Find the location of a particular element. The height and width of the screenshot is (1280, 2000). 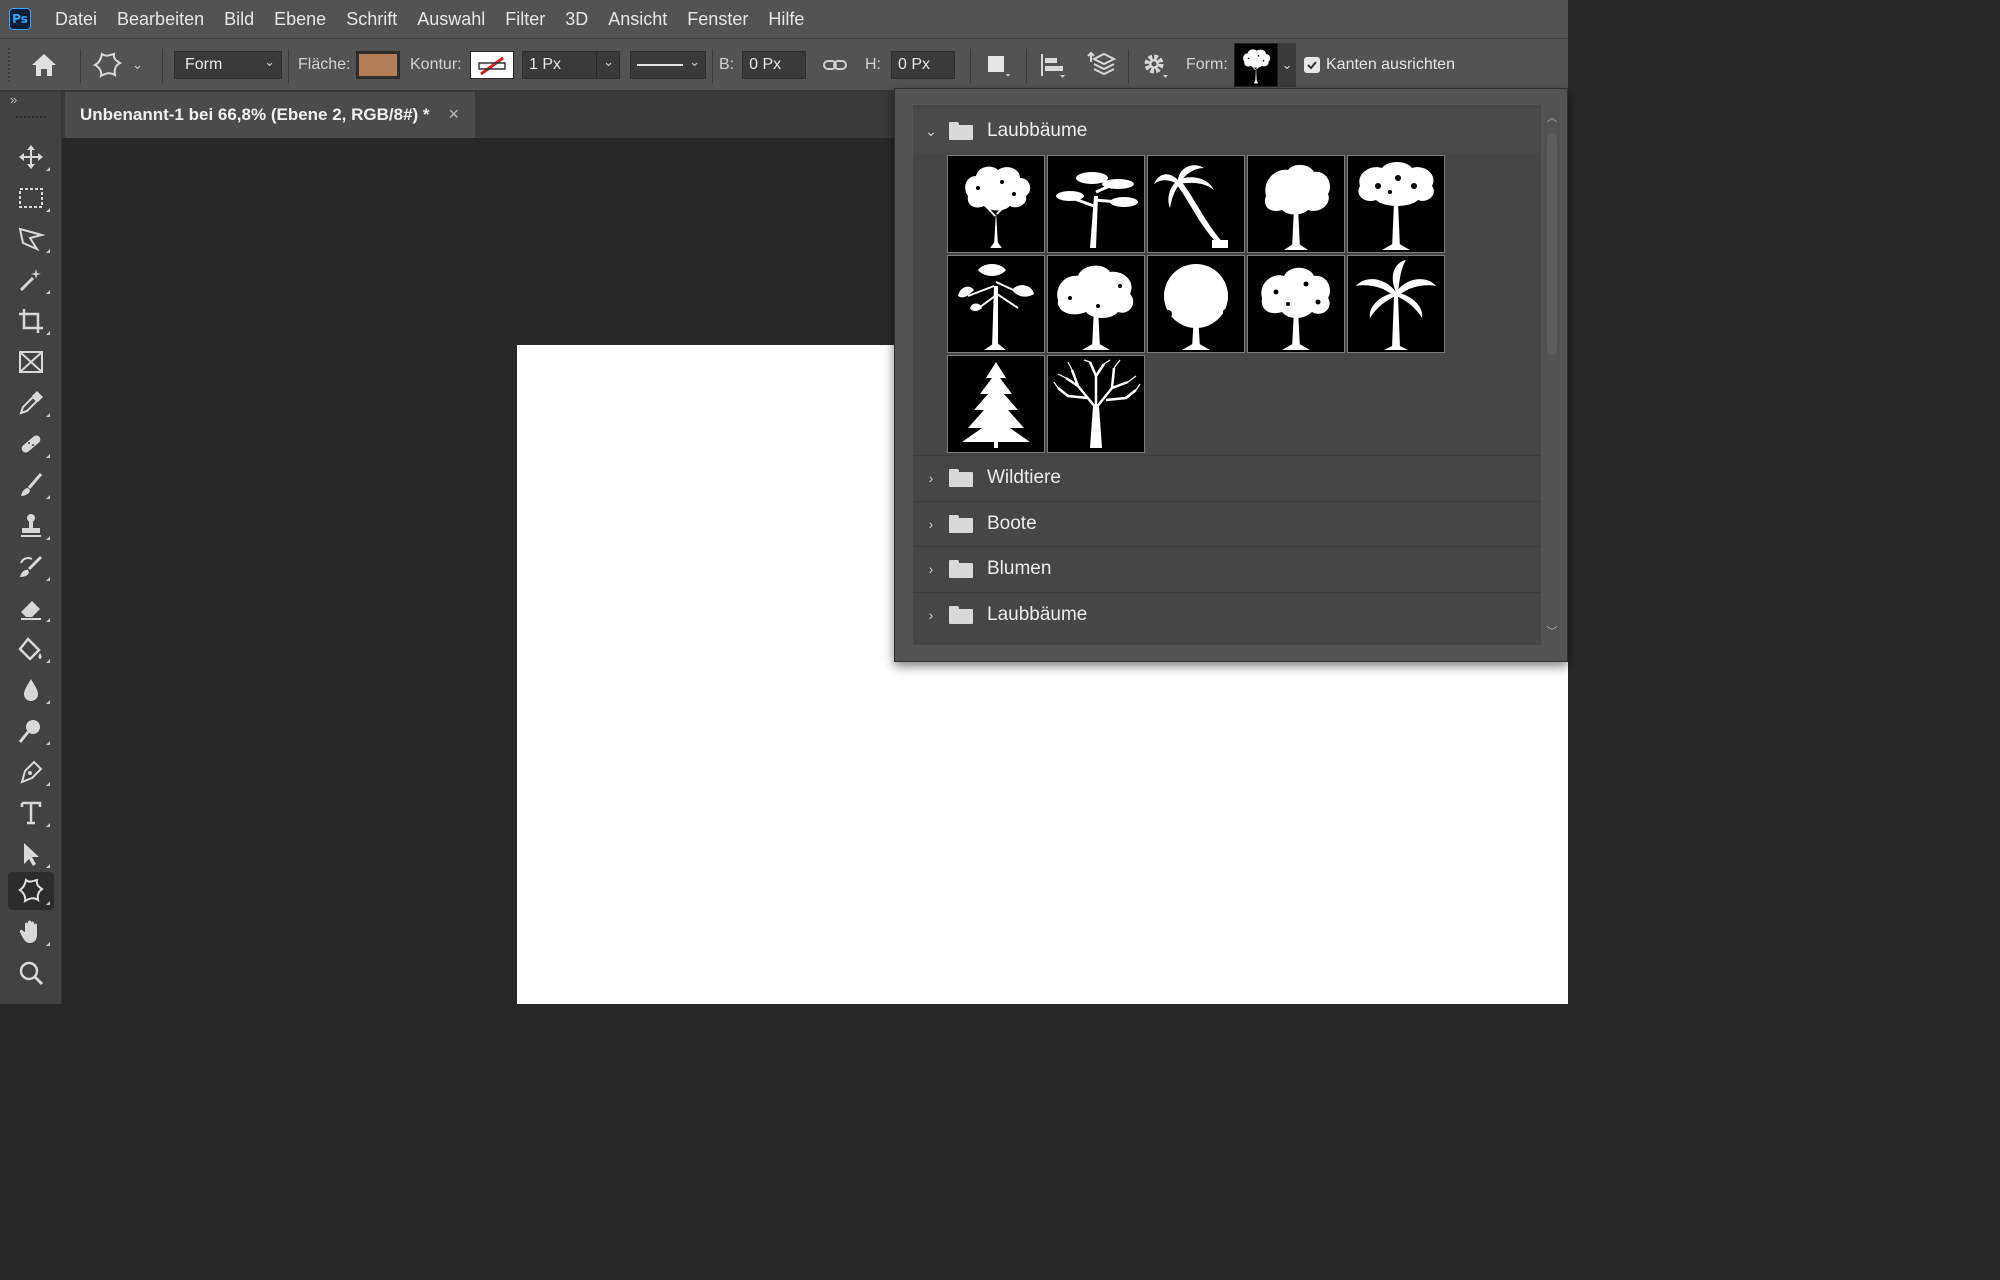

hand-tool is located at coordinates (31, 932).